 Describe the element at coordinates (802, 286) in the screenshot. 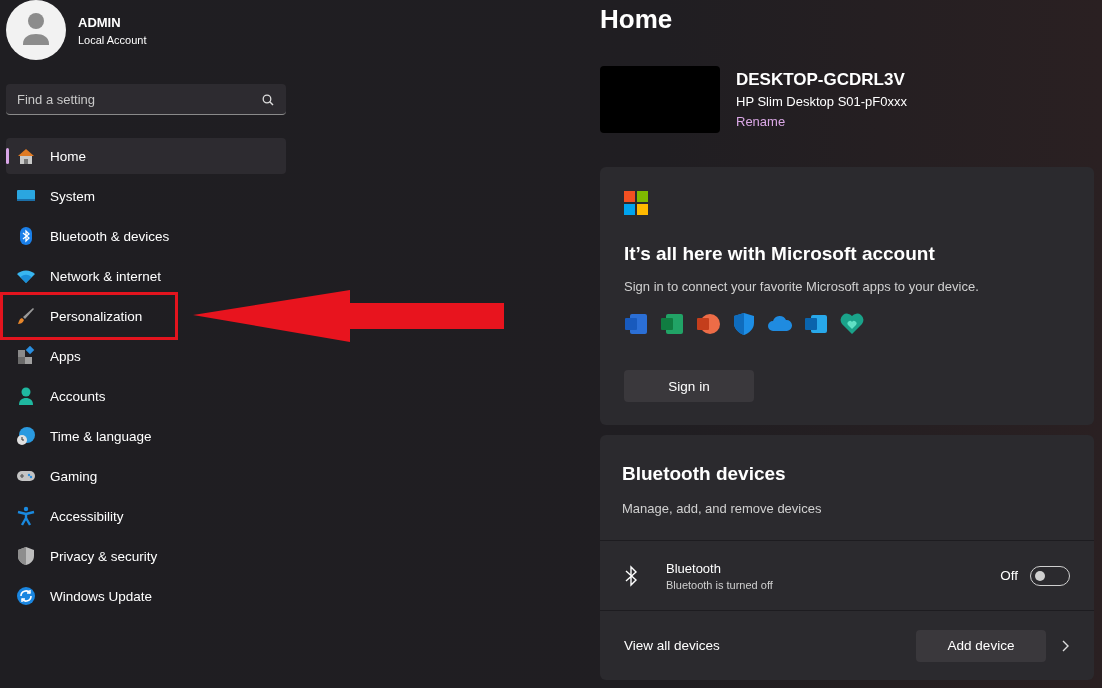

I see `card-description: Sign in to connect your favorite Microsoft apps to your device.` at that location.